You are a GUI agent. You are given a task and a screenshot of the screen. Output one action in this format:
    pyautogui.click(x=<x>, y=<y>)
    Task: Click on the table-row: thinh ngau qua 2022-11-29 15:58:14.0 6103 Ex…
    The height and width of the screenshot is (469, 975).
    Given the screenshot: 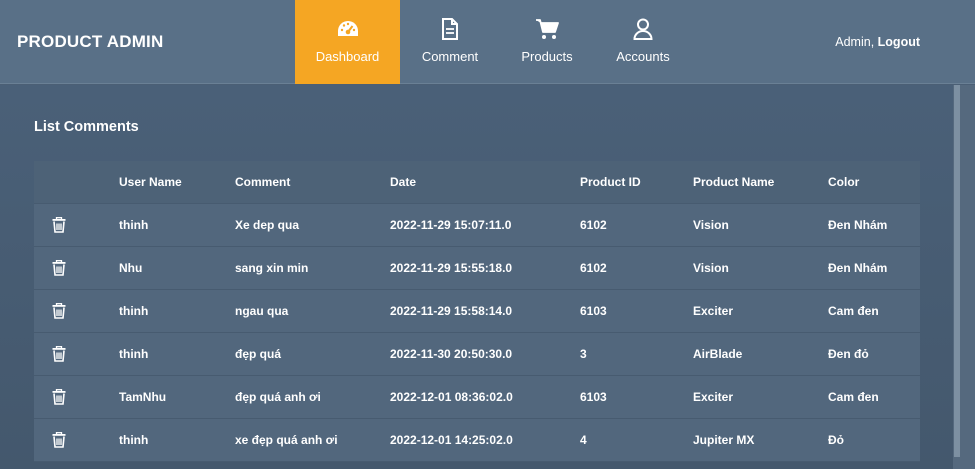 What is the action you would take?
    pyautogui.click(x=477, y=311)
    